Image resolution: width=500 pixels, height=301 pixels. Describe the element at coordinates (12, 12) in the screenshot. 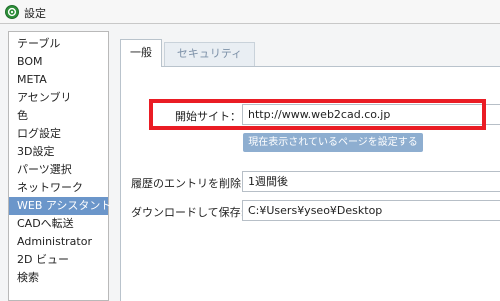

I see `app-icon` at that location.